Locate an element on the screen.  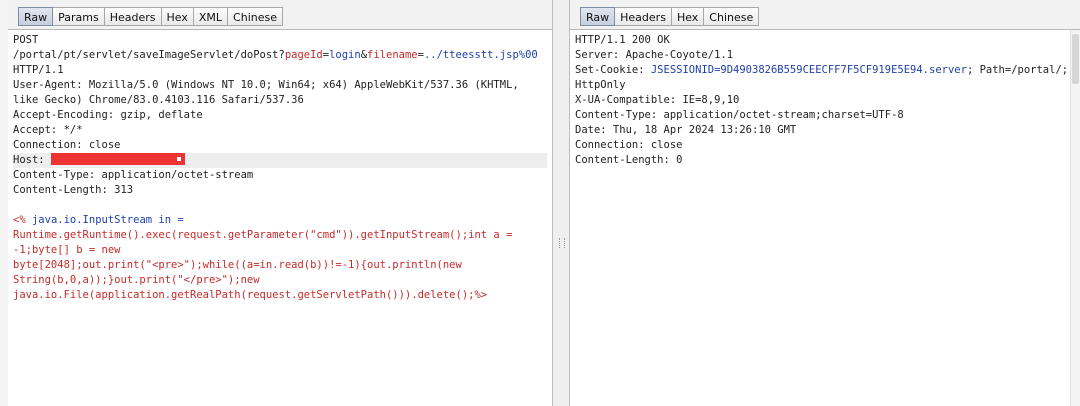
param-value-filename: ../tteesstt.jsp%00 is located at coordinates (480, 55).